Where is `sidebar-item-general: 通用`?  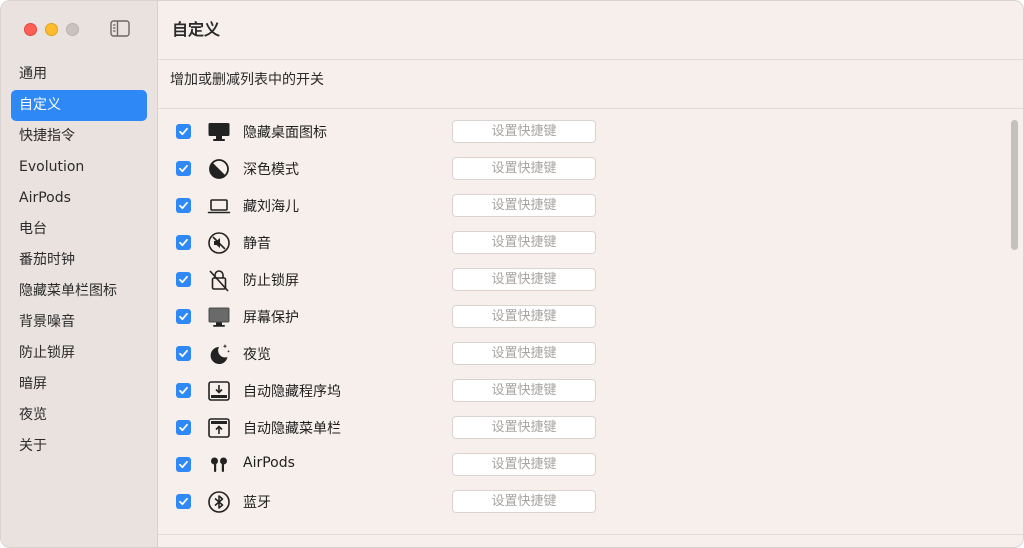
sidebar-item-general: 通用 is located at coordinates (79, 74).